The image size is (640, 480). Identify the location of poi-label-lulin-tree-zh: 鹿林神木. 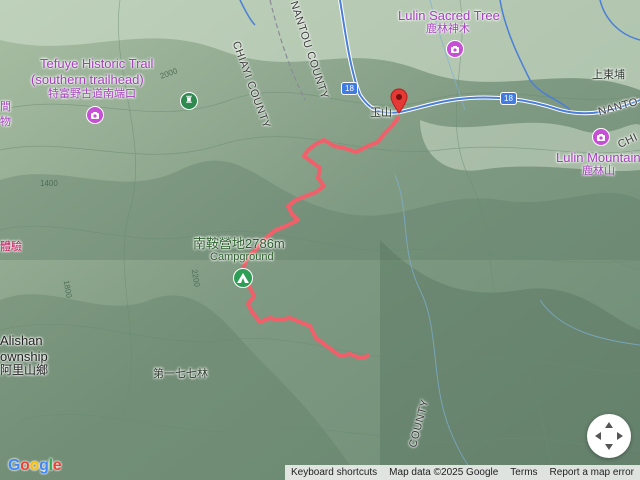
(448, 29).